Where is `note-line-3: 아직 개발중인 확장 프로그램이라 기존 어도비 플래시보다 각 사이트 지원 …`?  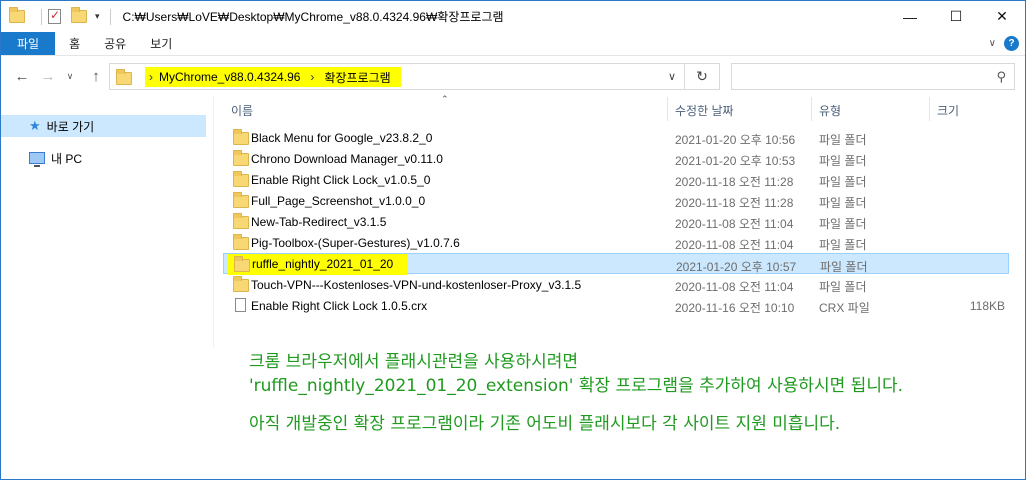
note-line-3: 아직 개발중인 확장 프로그램이라 기존 어도비 플래시보다 각 사이트 지원 … is located at coordinates (545, 424).